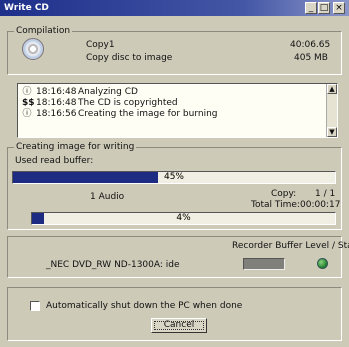 This screenshot has width=349, height=347. What do you see at coordinates (43, 31) in the screenshot?
I see `compilation-legend: Compilation` at bounding box center [43, 31].